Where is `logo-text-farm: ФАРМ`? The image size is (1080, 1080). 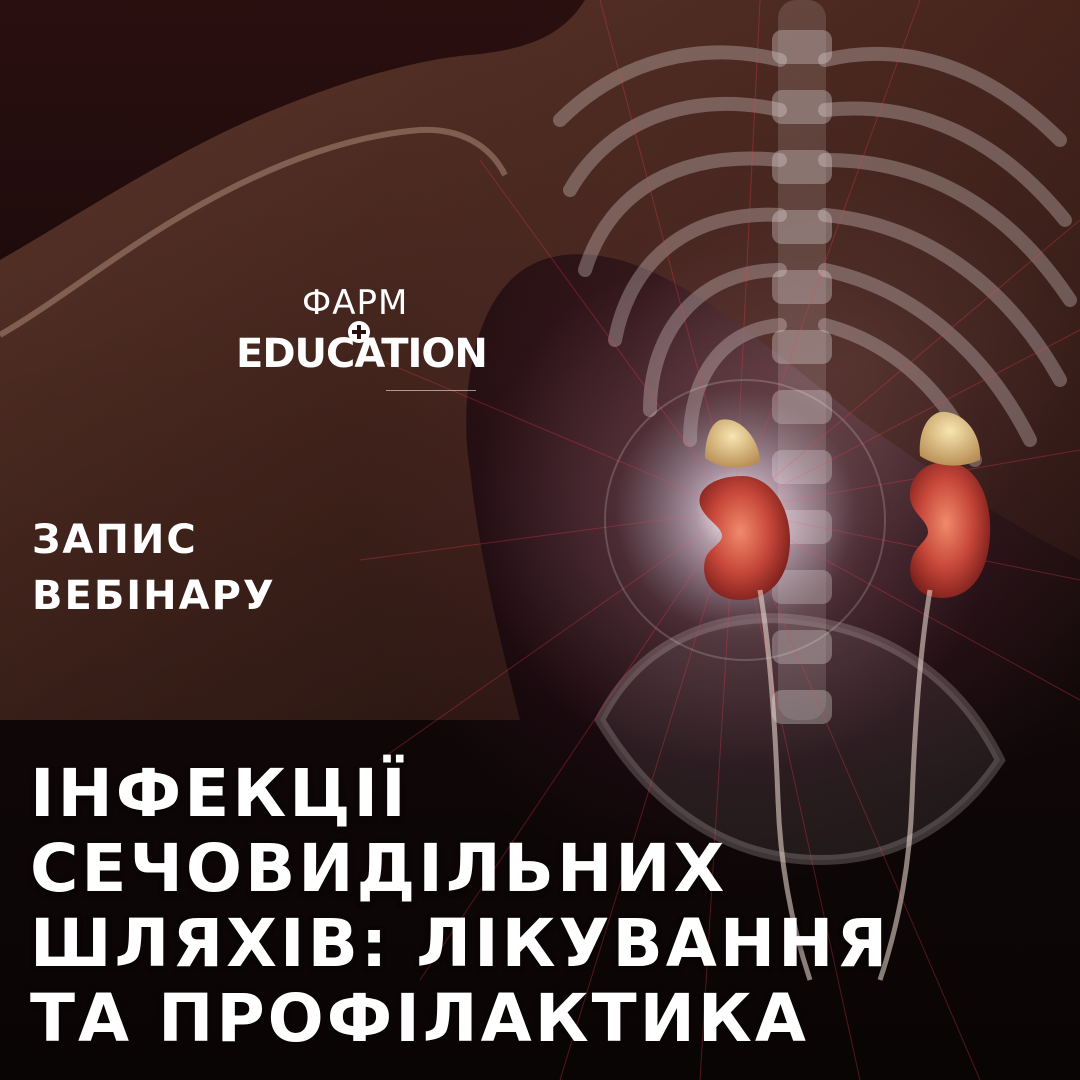 logo-text-farm: ФАРМ is located at coordinates (355, 303).